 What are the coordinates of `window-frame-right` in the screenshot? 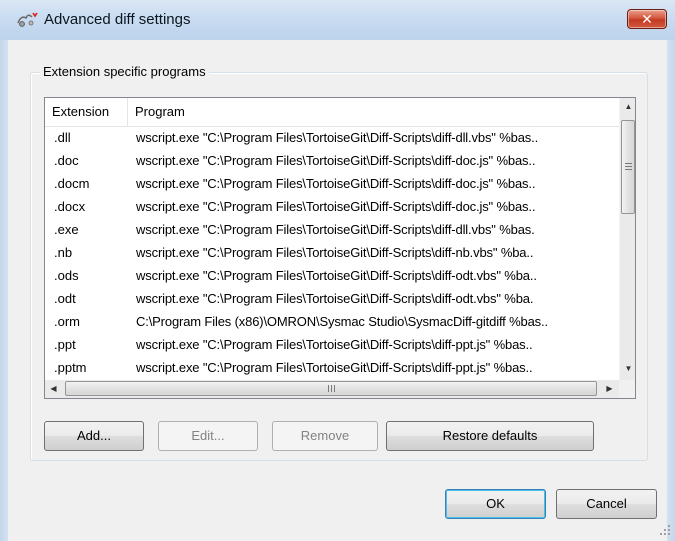 It's located at (671, 290).